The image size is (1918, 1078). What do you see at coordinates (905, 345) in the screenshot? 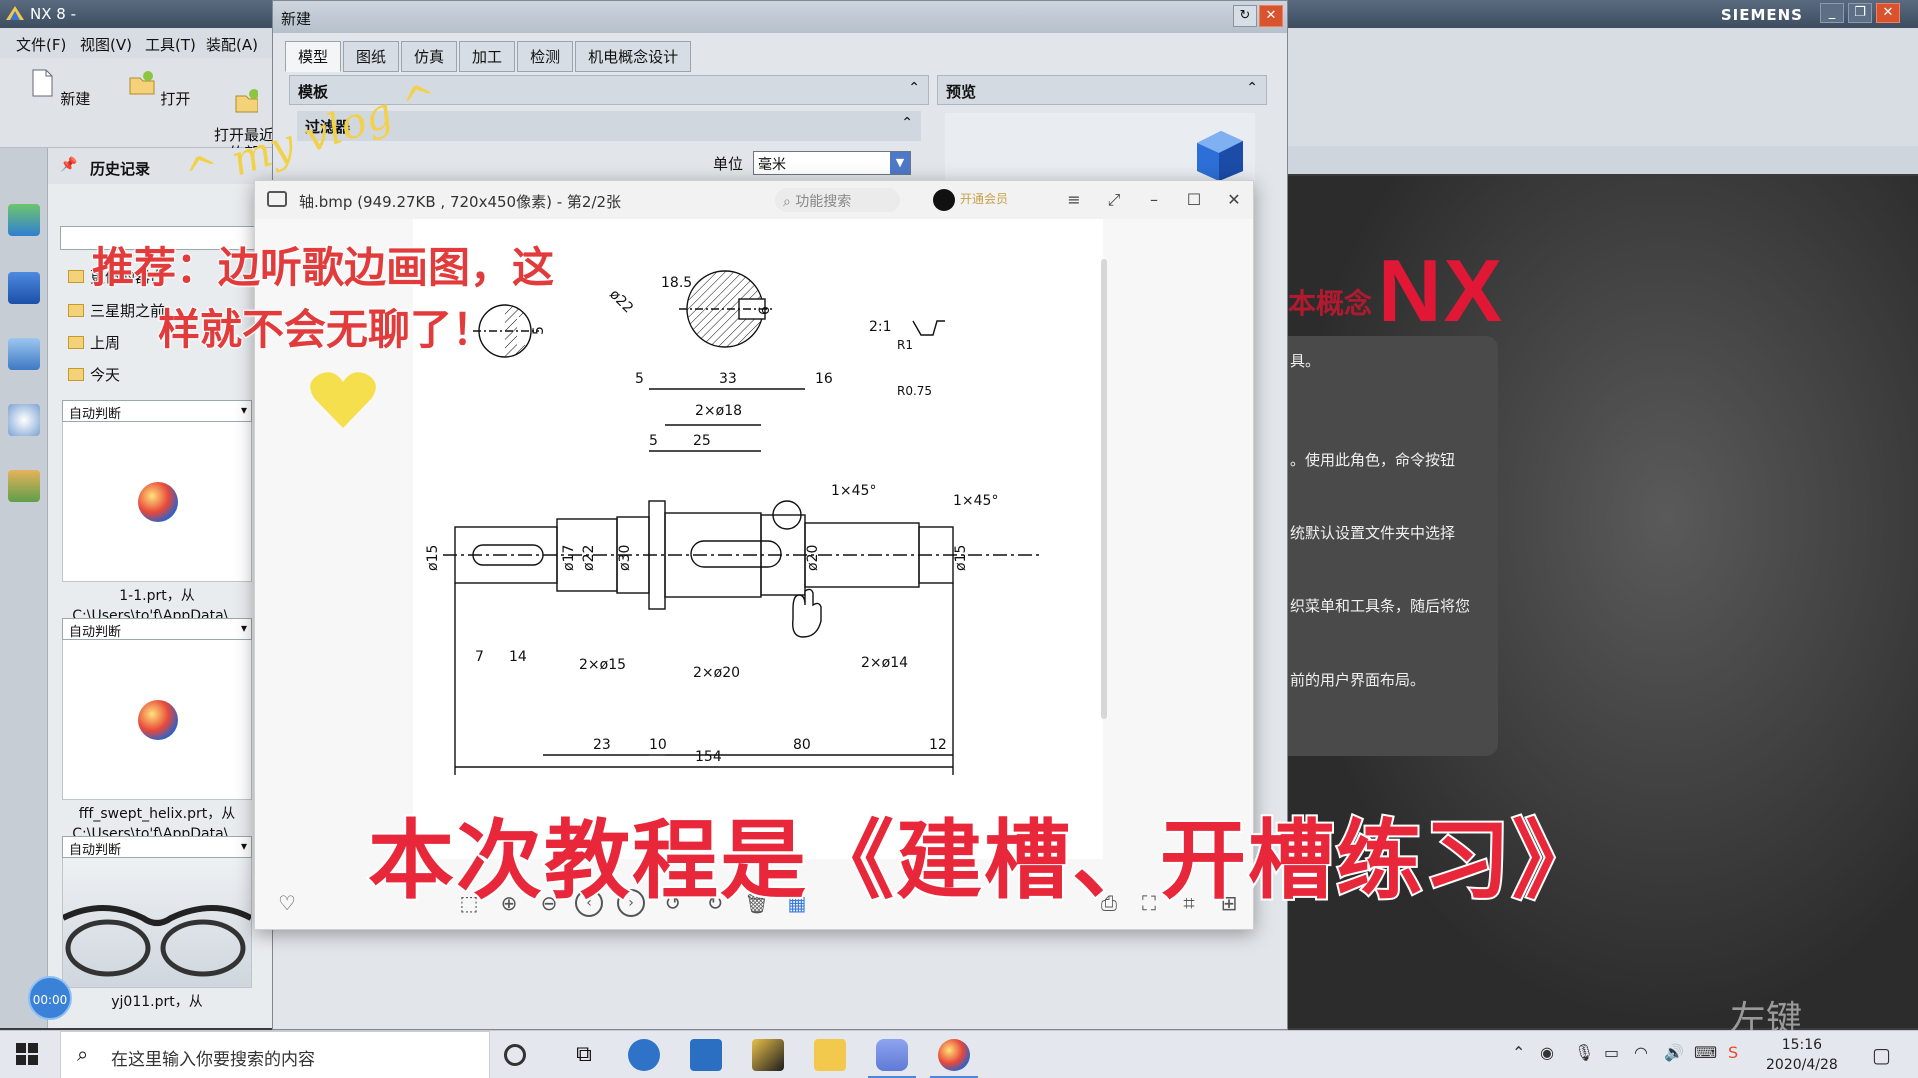
I see `dim-r1: R1` at bounding box center [905, 345].